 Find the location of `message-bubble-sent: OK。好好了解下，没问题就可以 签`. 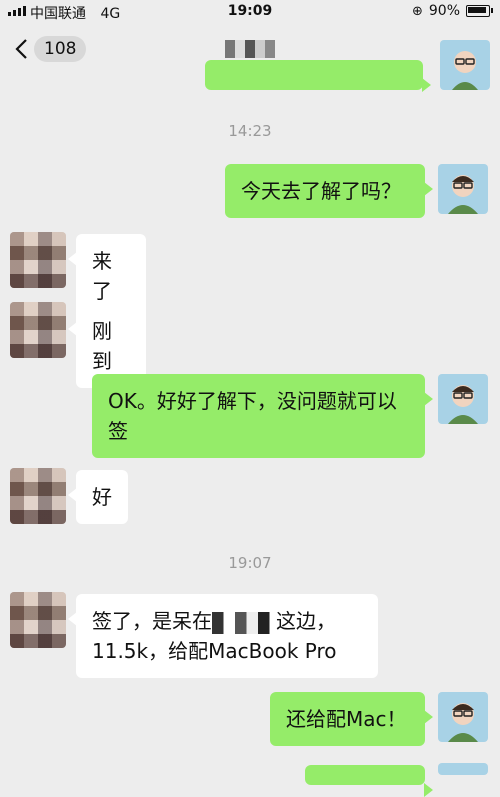

message-bubble-sent: OK。好好了解下，没问题就可以 签 is located at coordinates (262, 416).